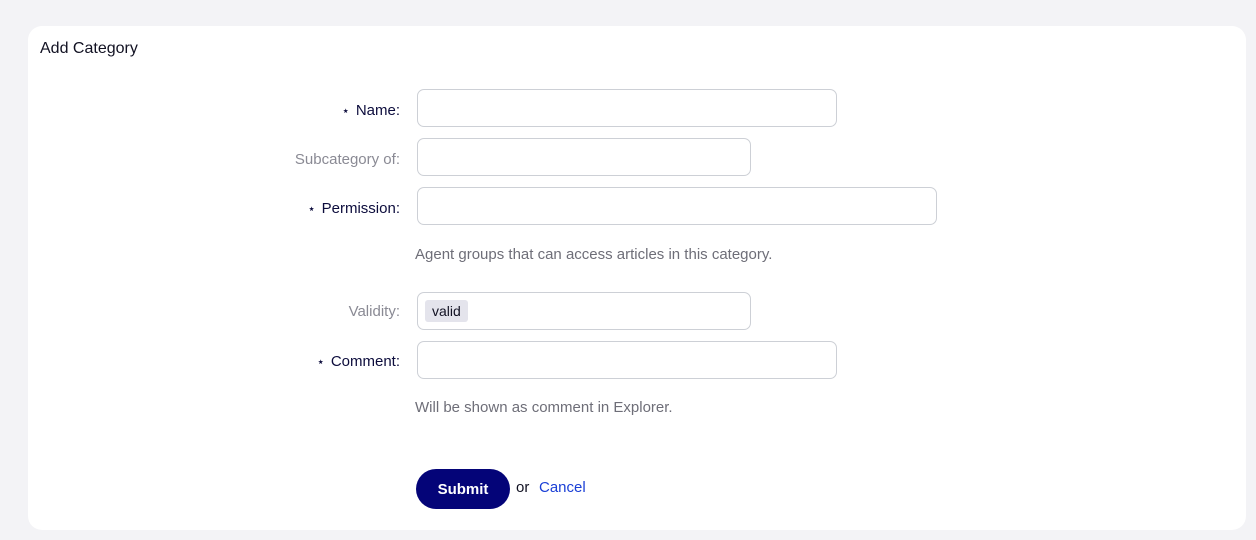  Describe the element at coordinates (446, 311) in the screenshot. I see `validity-selected-tag: valid` at that location.